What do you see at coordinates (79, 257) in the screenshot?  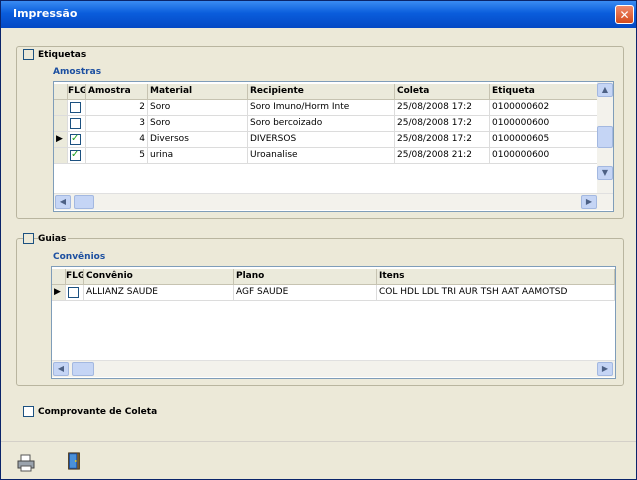 I see `convenios-label: Convênios` at bounding box center [79, 257].